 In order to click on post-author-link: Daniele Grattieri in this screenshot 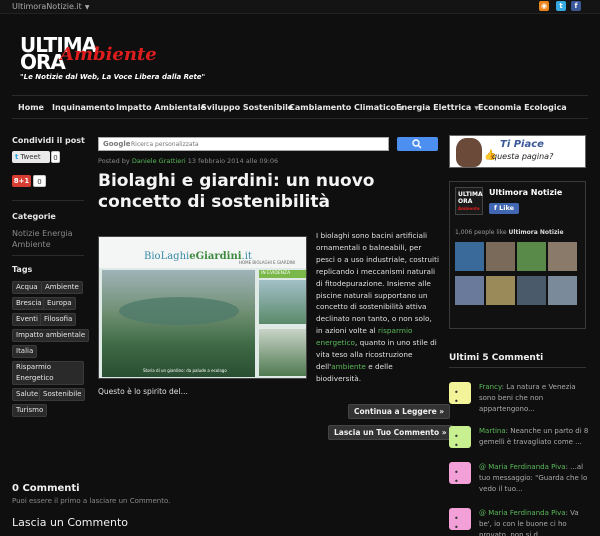, I will do `click(159, 161)`.